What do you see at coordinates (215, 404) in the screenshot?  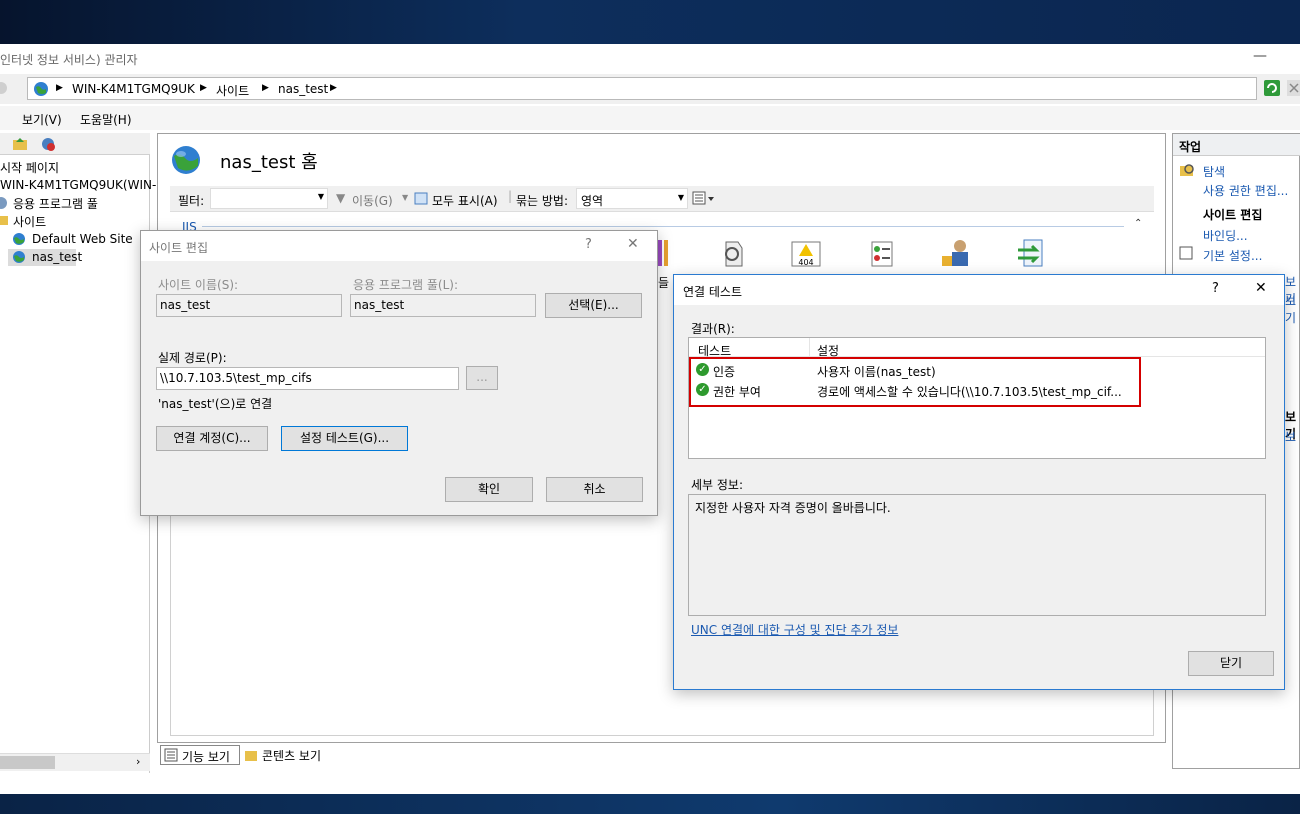 I see `connect-as-text: 'nas_test'(으)로 연결` at bounding box center [215, 404].